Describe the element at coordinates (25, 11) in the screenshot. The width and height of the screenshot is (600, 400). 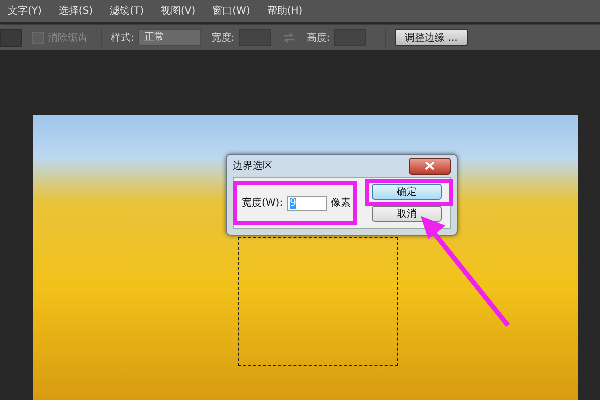
I see `menu-item: 文字(Y)` at that location.